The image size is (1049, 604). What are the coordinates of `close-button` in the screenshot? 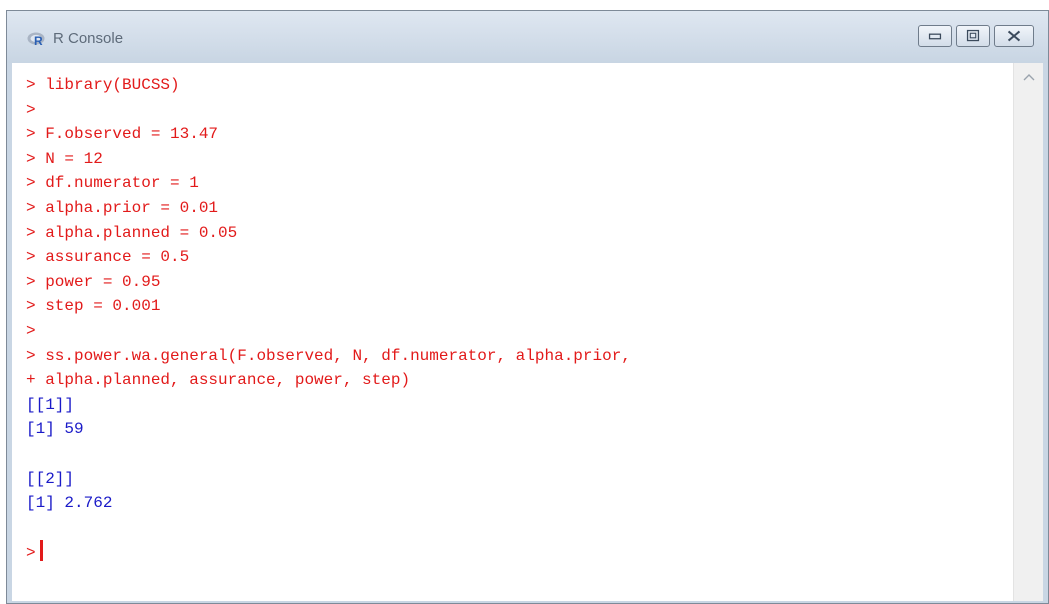 It's located at (1014, 36).